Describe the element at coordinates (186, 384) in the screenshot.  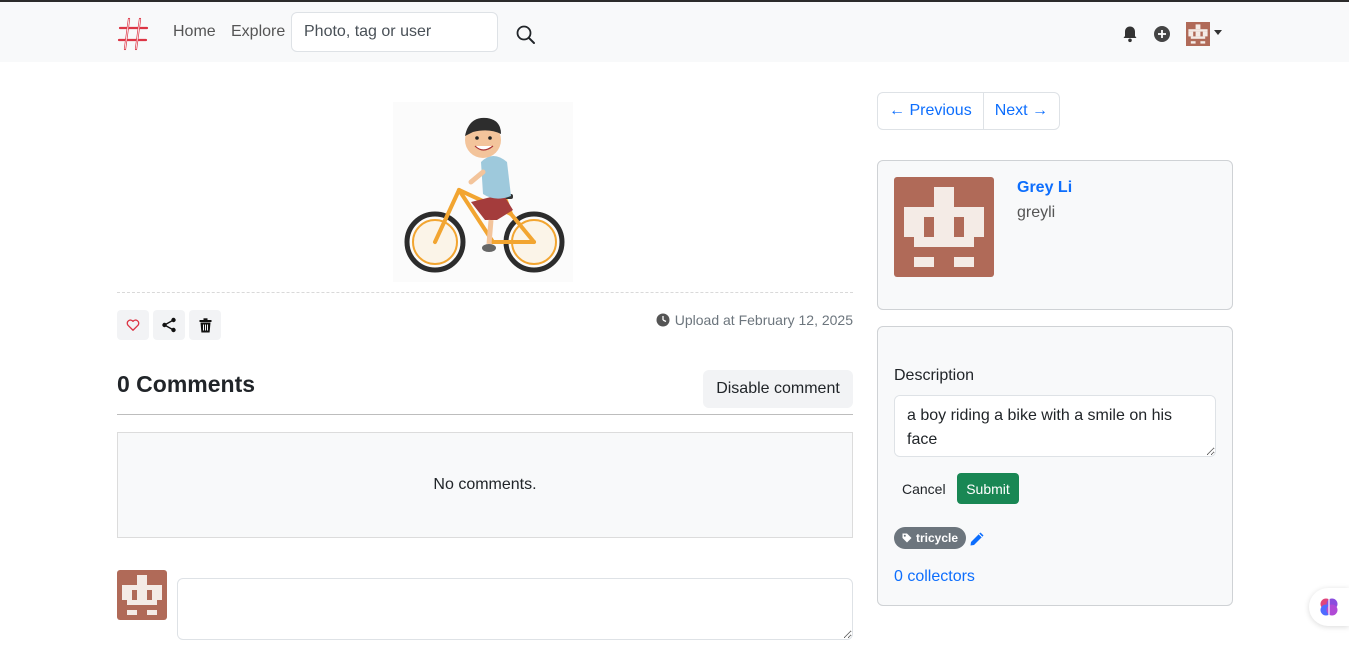
I see `comments-title: 0 Comments` at that location.